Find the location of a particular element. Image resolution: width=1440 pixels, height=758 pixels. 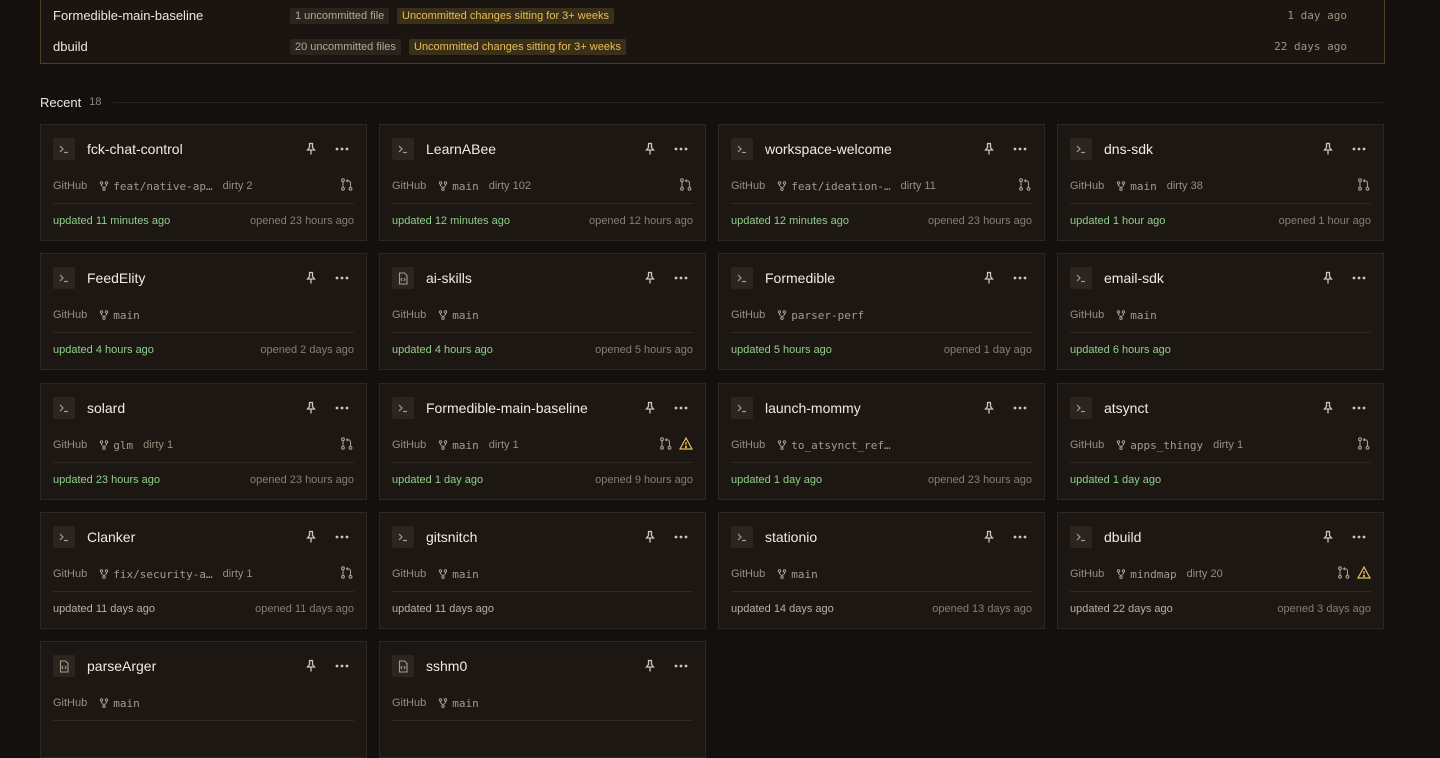

opened-time: opened 2 days ago is located at coordinates (307, 350).